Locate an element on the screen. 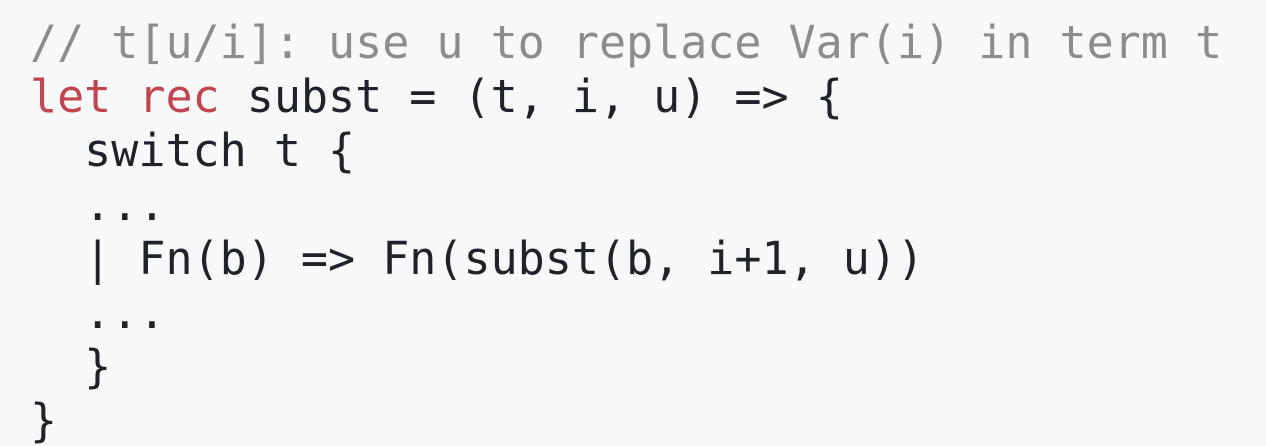  code-line-switch: switch t { is located at coordinates (193, 150).